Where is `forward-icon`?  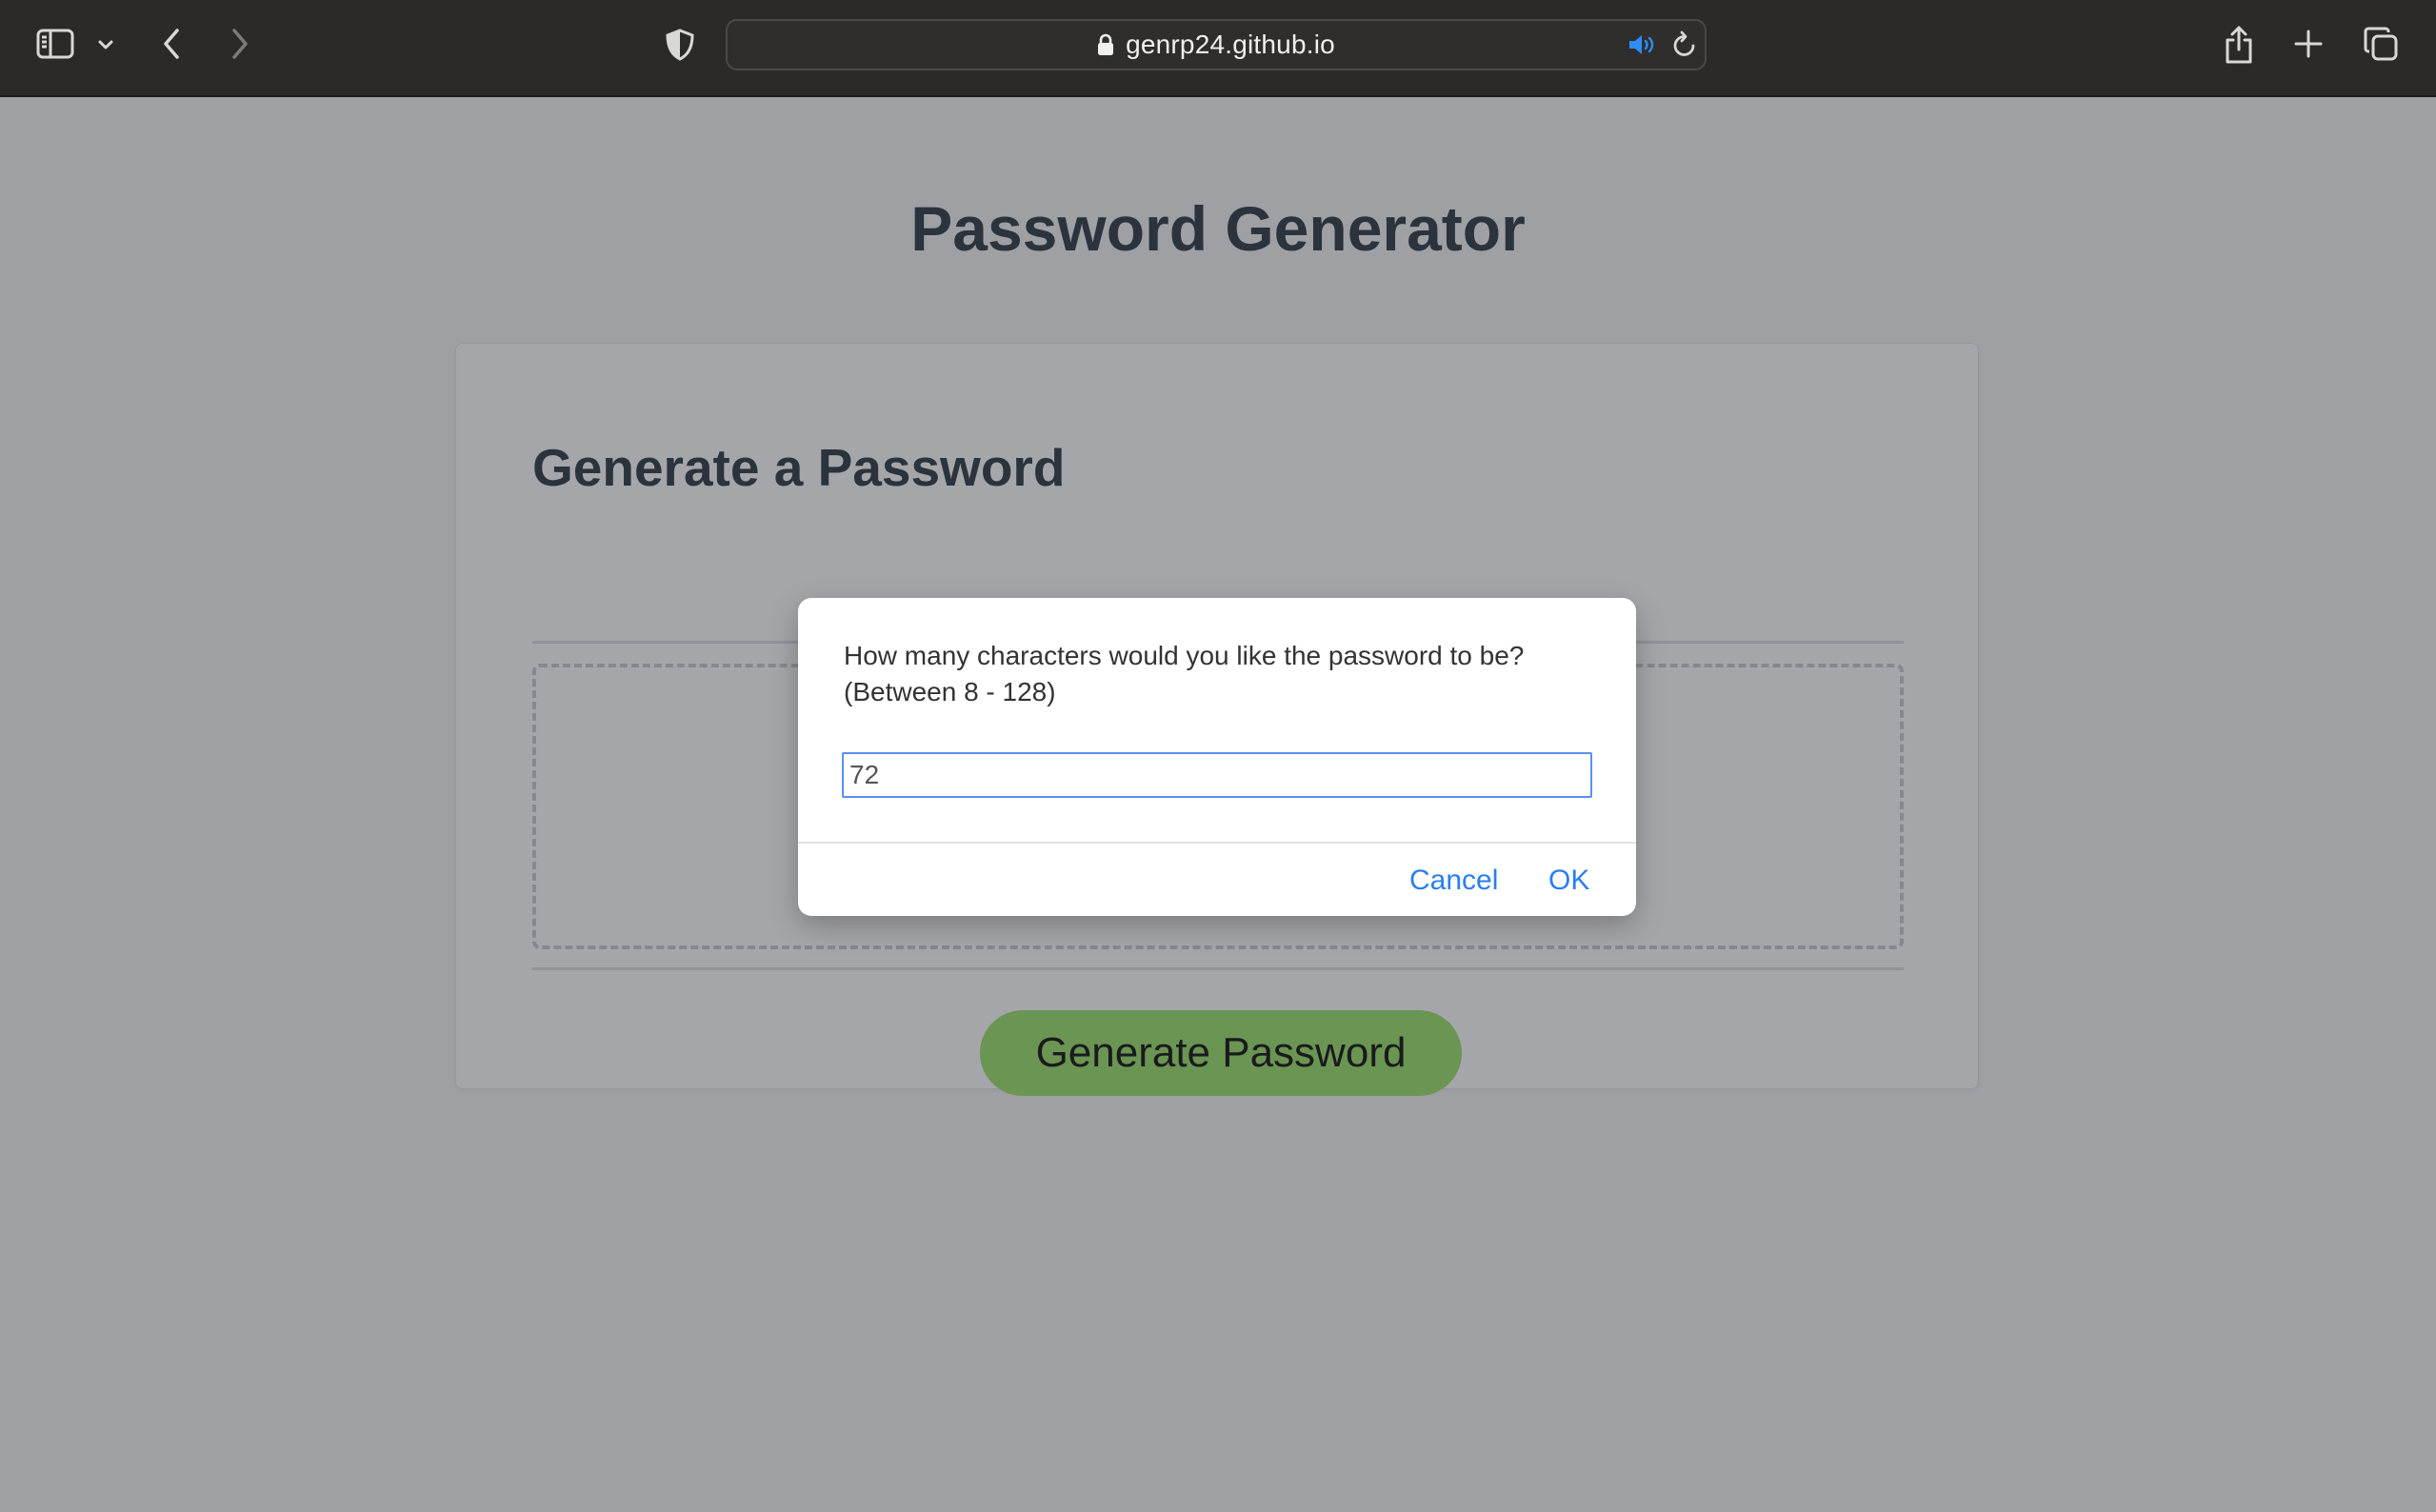 forward-icon is located at coordinates (240, 44).